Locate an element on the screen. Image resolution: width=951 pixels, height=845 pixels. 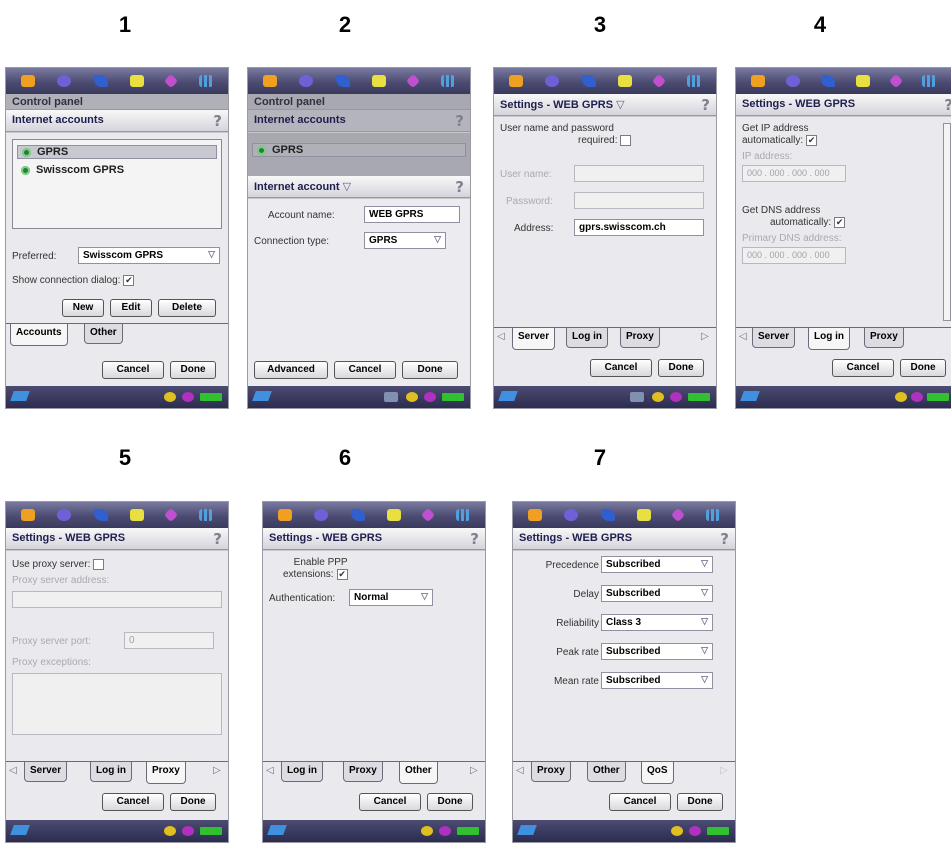
authentication-select: Normal ▽ is located at coordinates (391, 597).